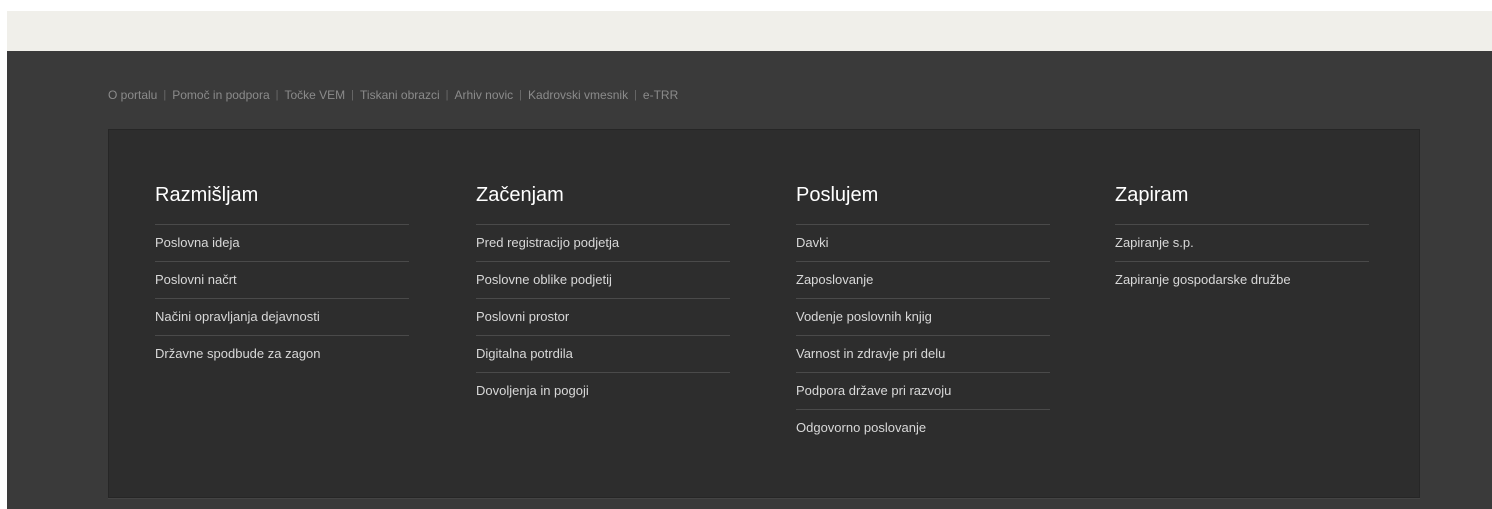 This screenshot has height=509, width=1492. I want to click on top-bar, so click(749, 31).